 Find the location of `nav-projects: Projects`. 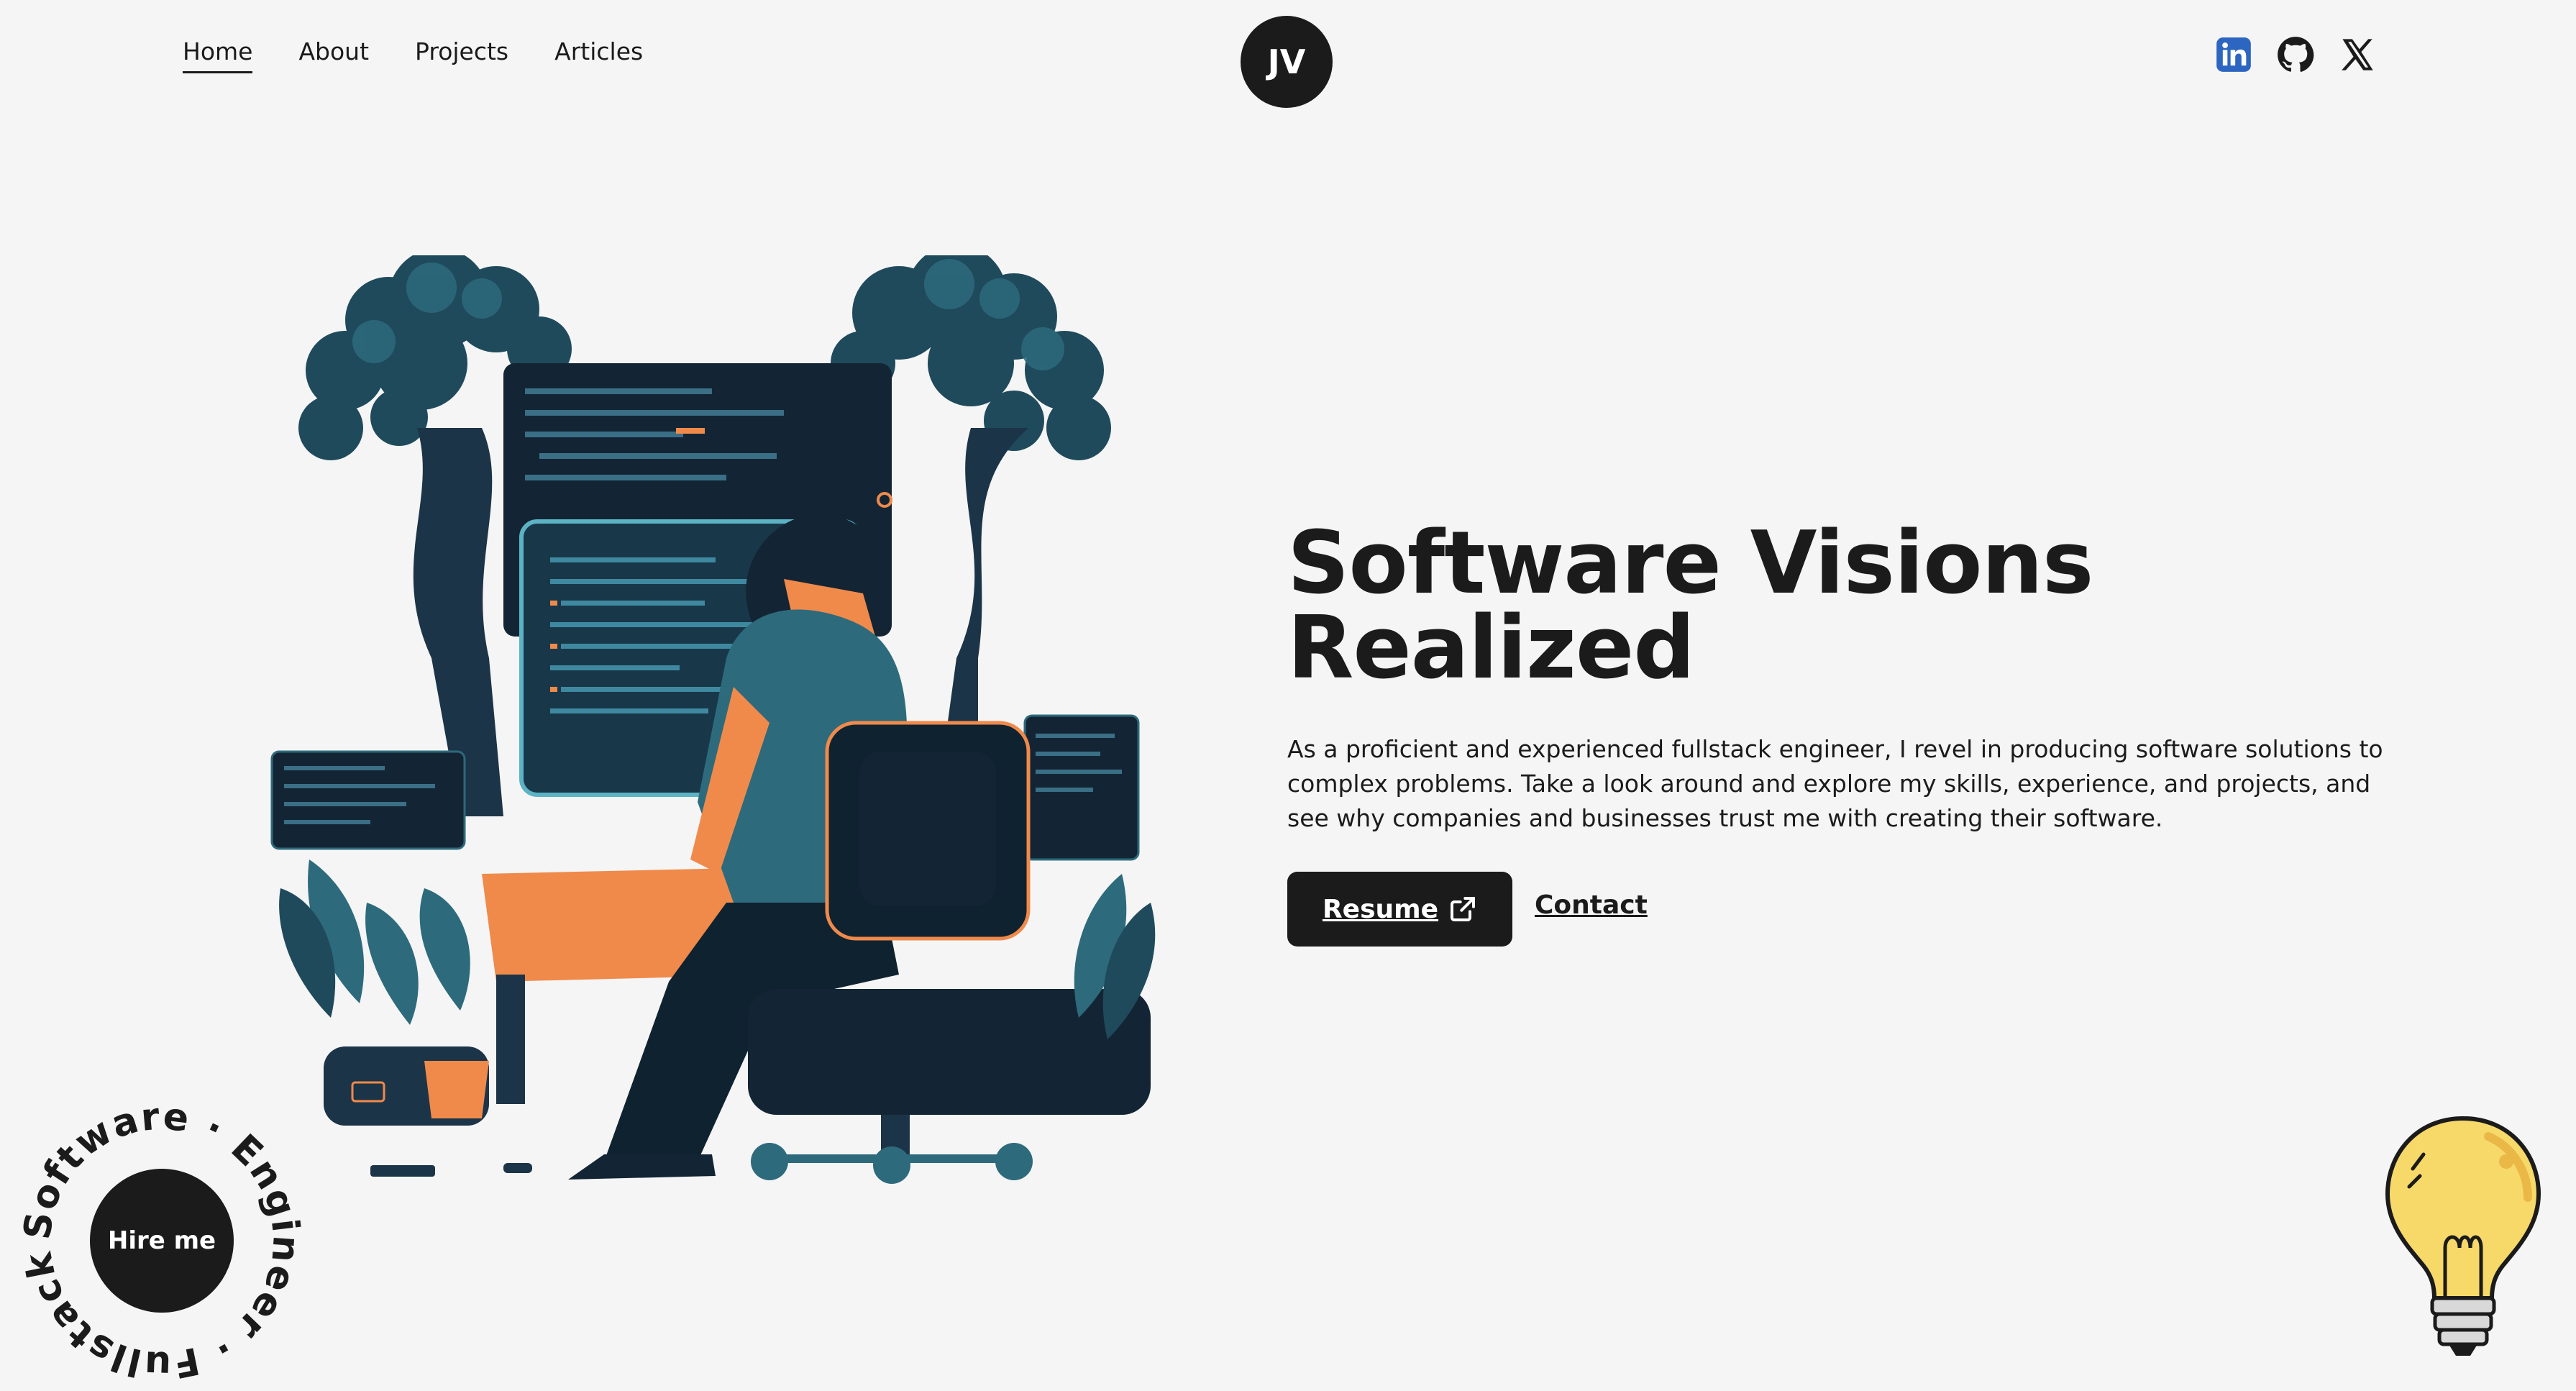

nav-projects: Projects is located at coordinates (461, 55).